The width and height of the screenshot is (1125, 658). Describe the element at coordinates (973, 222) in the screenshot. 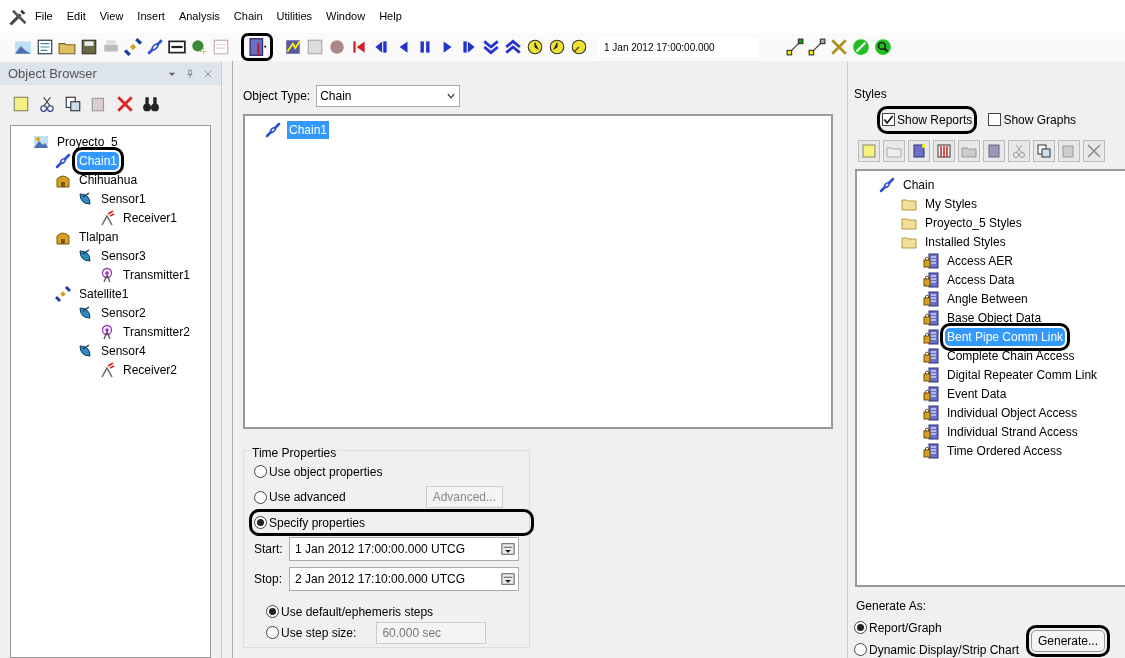

I see `tree-item: Proyecto_5 Styles` at that location.